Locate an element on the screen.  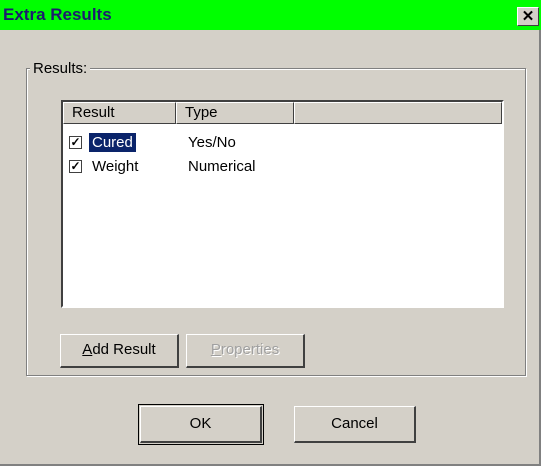
ok-button: OK is located at coordinates (201, 424).